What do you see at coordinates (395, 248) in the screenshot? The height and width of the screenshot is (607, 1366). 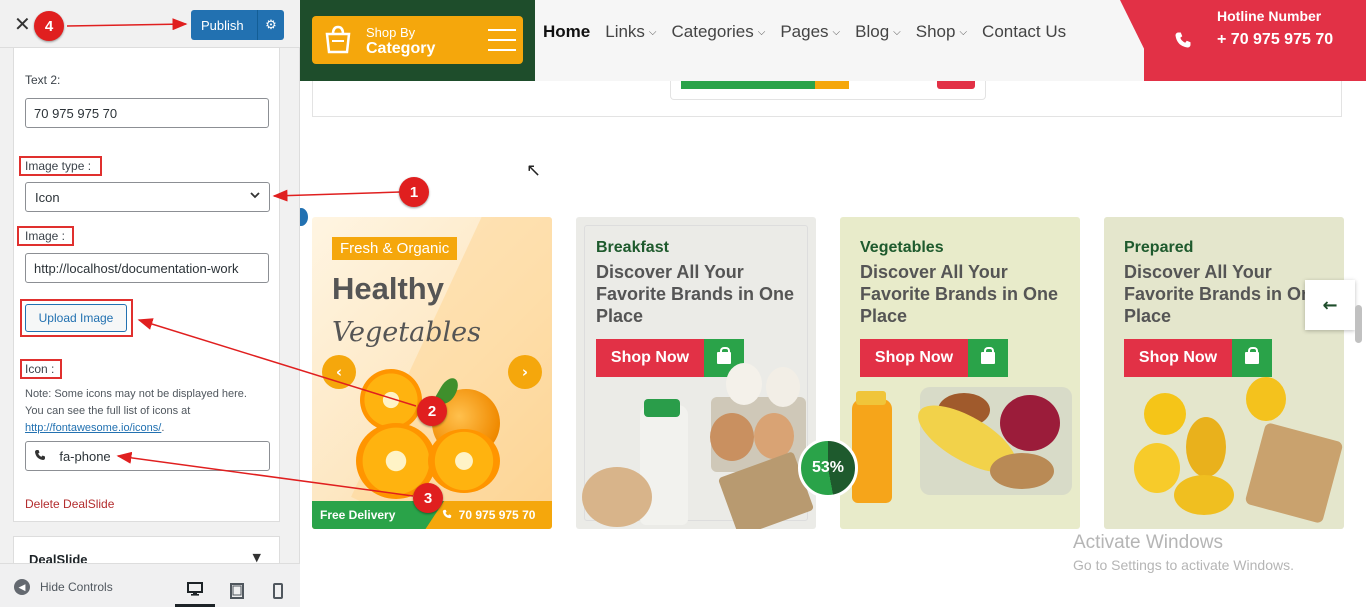 I see `fresh-organic-tag: Fresh & Organic` at bounding box center [395, 248].